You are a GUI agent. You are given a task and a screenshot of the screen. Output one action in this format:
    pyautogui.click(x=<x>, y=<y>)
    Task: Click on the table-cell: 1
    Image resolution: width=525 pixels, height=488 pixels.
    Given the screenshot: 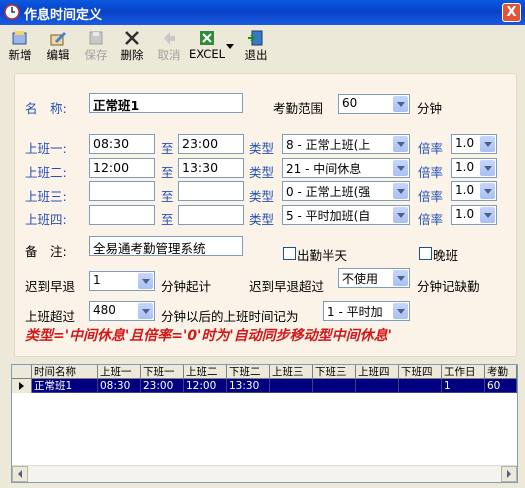 What is the action you would take?
    pyautogui.click(x=463, y=386)
    